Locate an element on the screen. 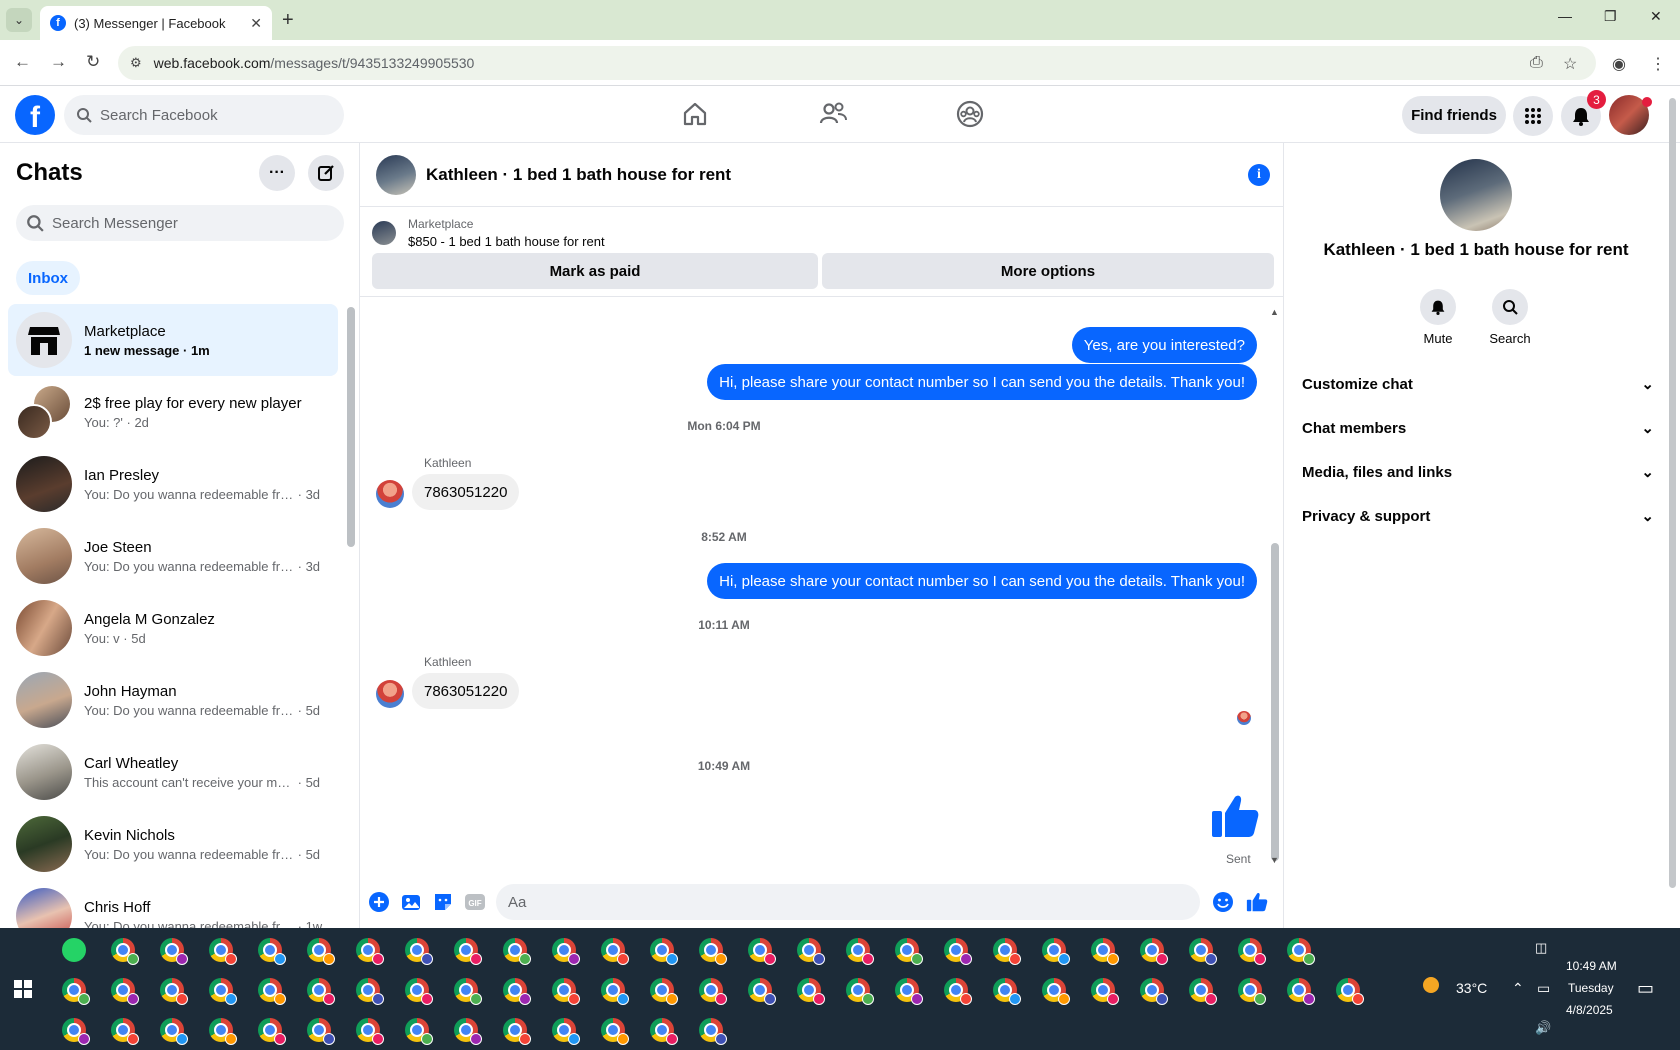  privacy-support-section: Privacy & support ⌄ is located at coordinates (1478, 516).